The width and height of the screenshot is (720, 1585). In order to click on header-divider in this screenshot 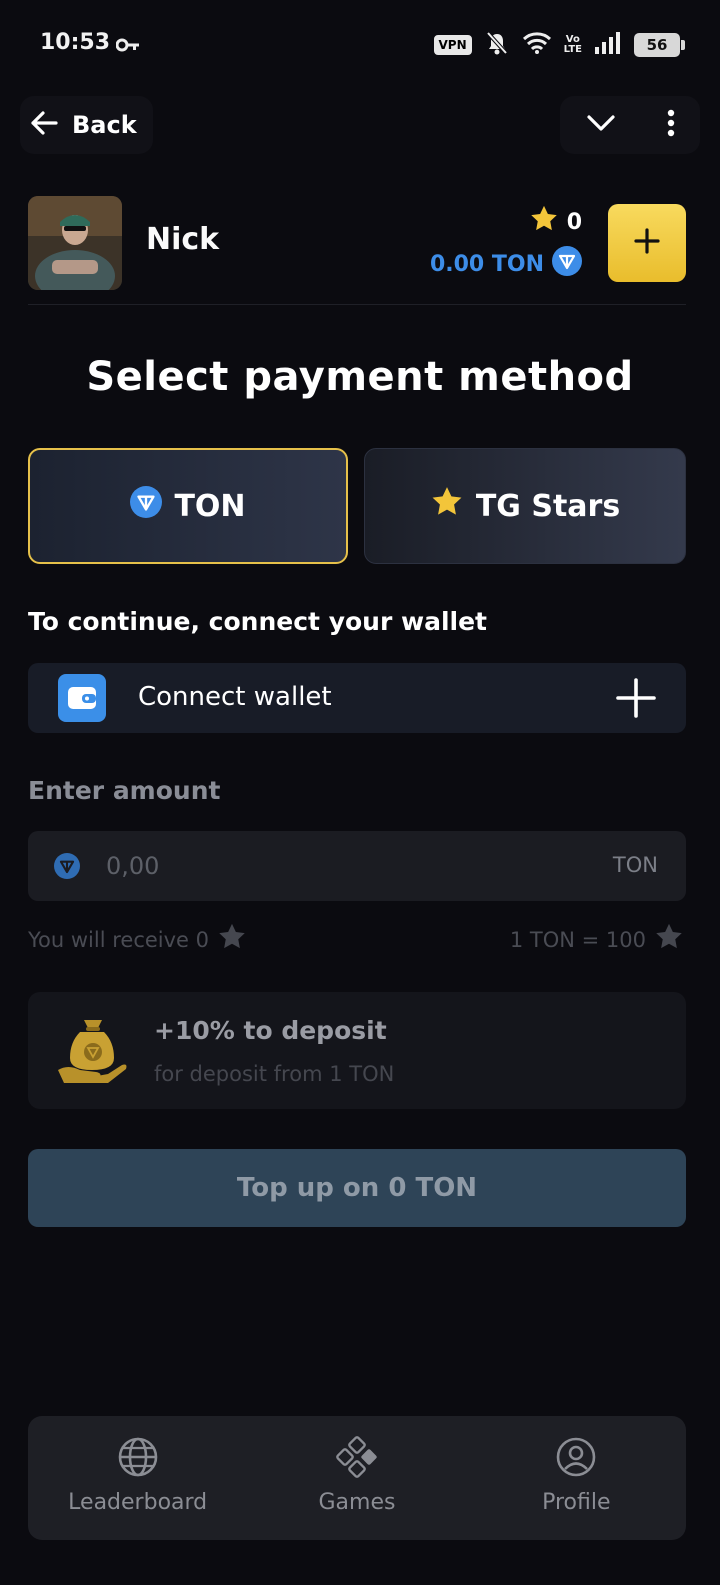, I will do `click(357, 304)`.